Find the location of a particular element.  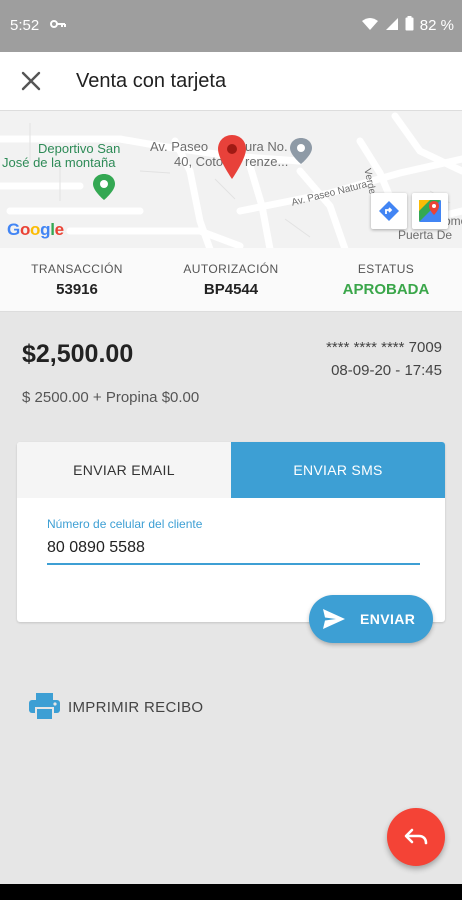

undo-button is located at coordinates (416, 837).